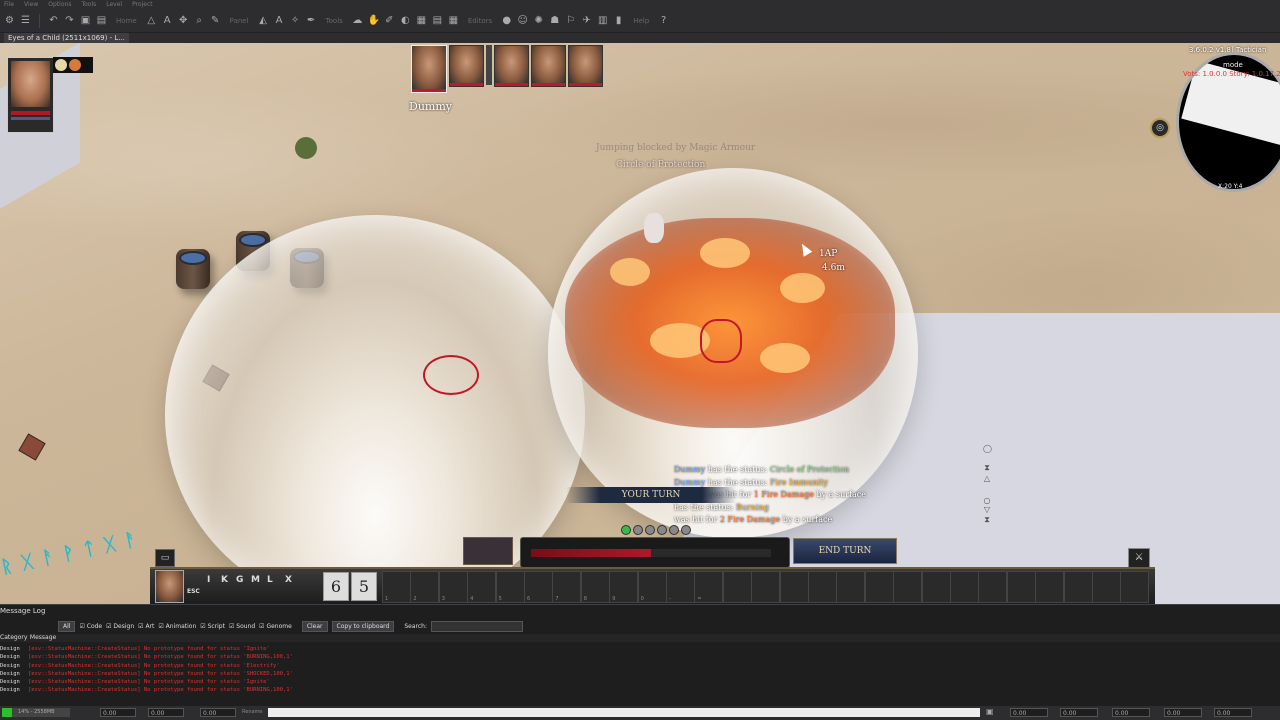 This screenshot has width=1280, height=720. Describe the element at coordinates (425, 587) in the screenshot. I see `hotbar-slot: 2` at that location.